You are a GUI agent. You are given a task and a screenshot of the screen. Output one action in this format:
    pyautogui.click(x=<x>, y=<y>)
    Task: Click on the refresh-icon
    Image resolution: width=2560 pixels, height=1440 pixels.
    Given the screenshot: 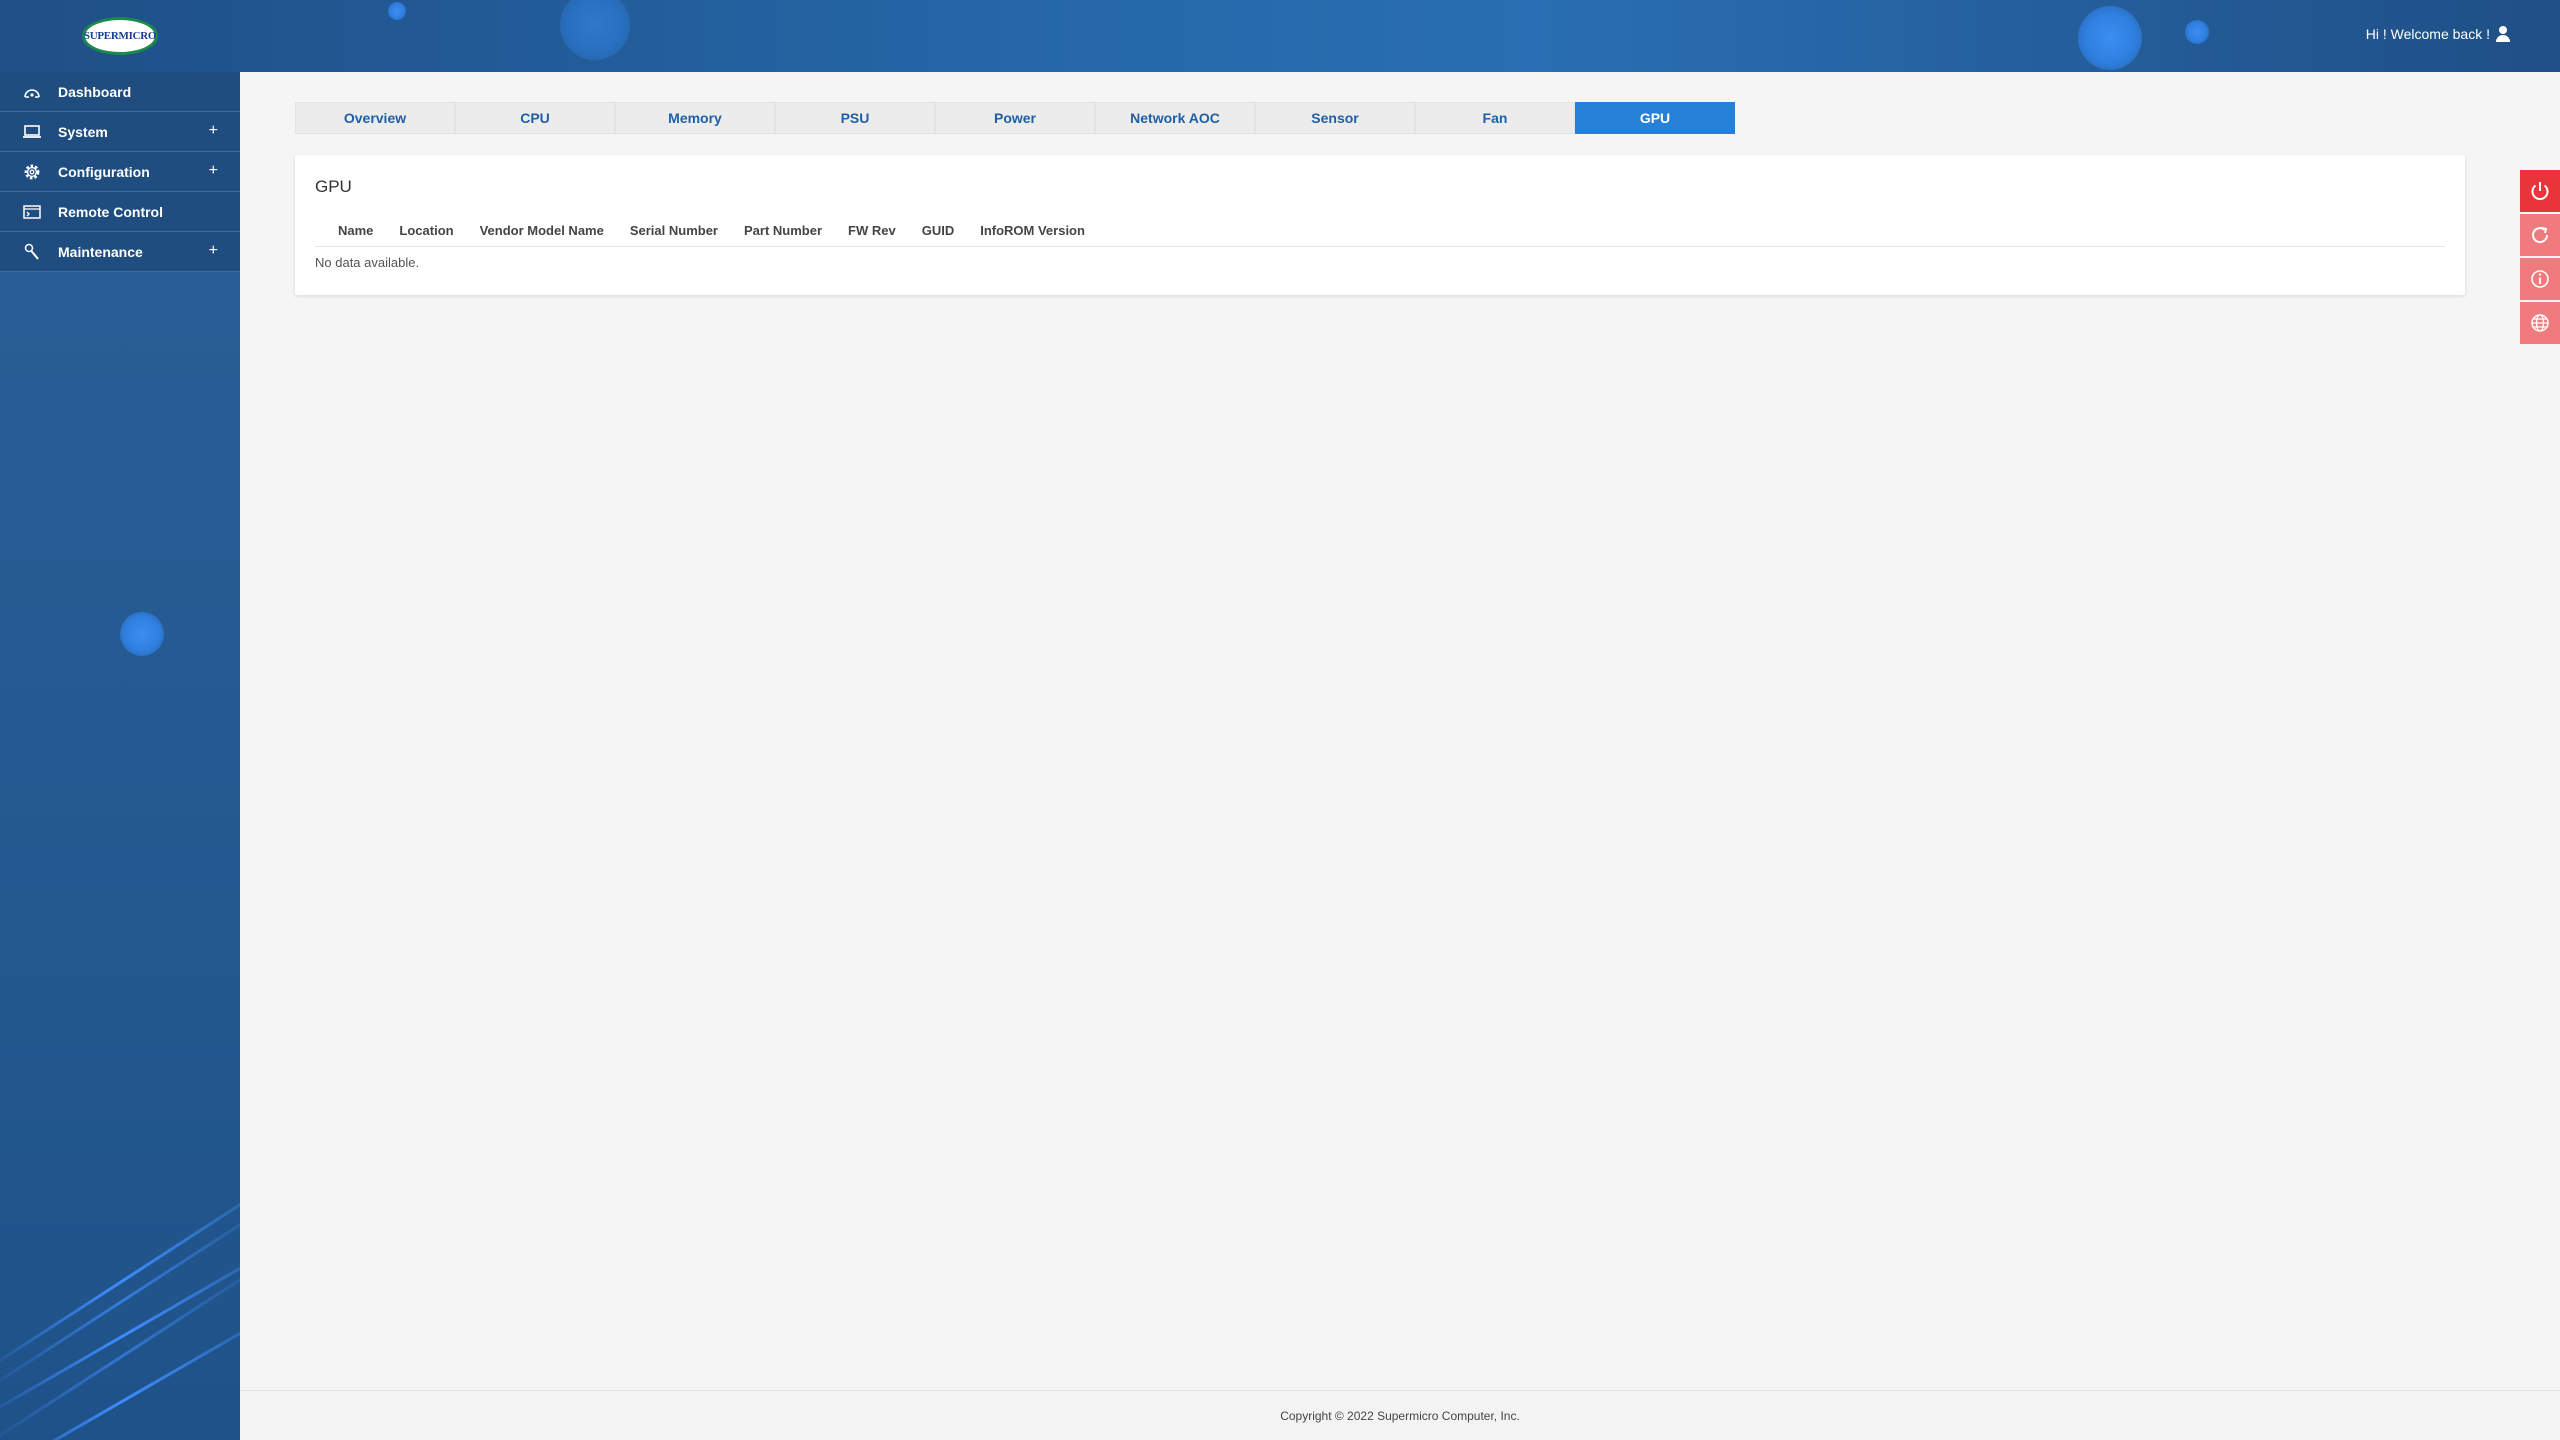 What is the action you would take?
    pyautogui.click(x=2540, y=235)
    